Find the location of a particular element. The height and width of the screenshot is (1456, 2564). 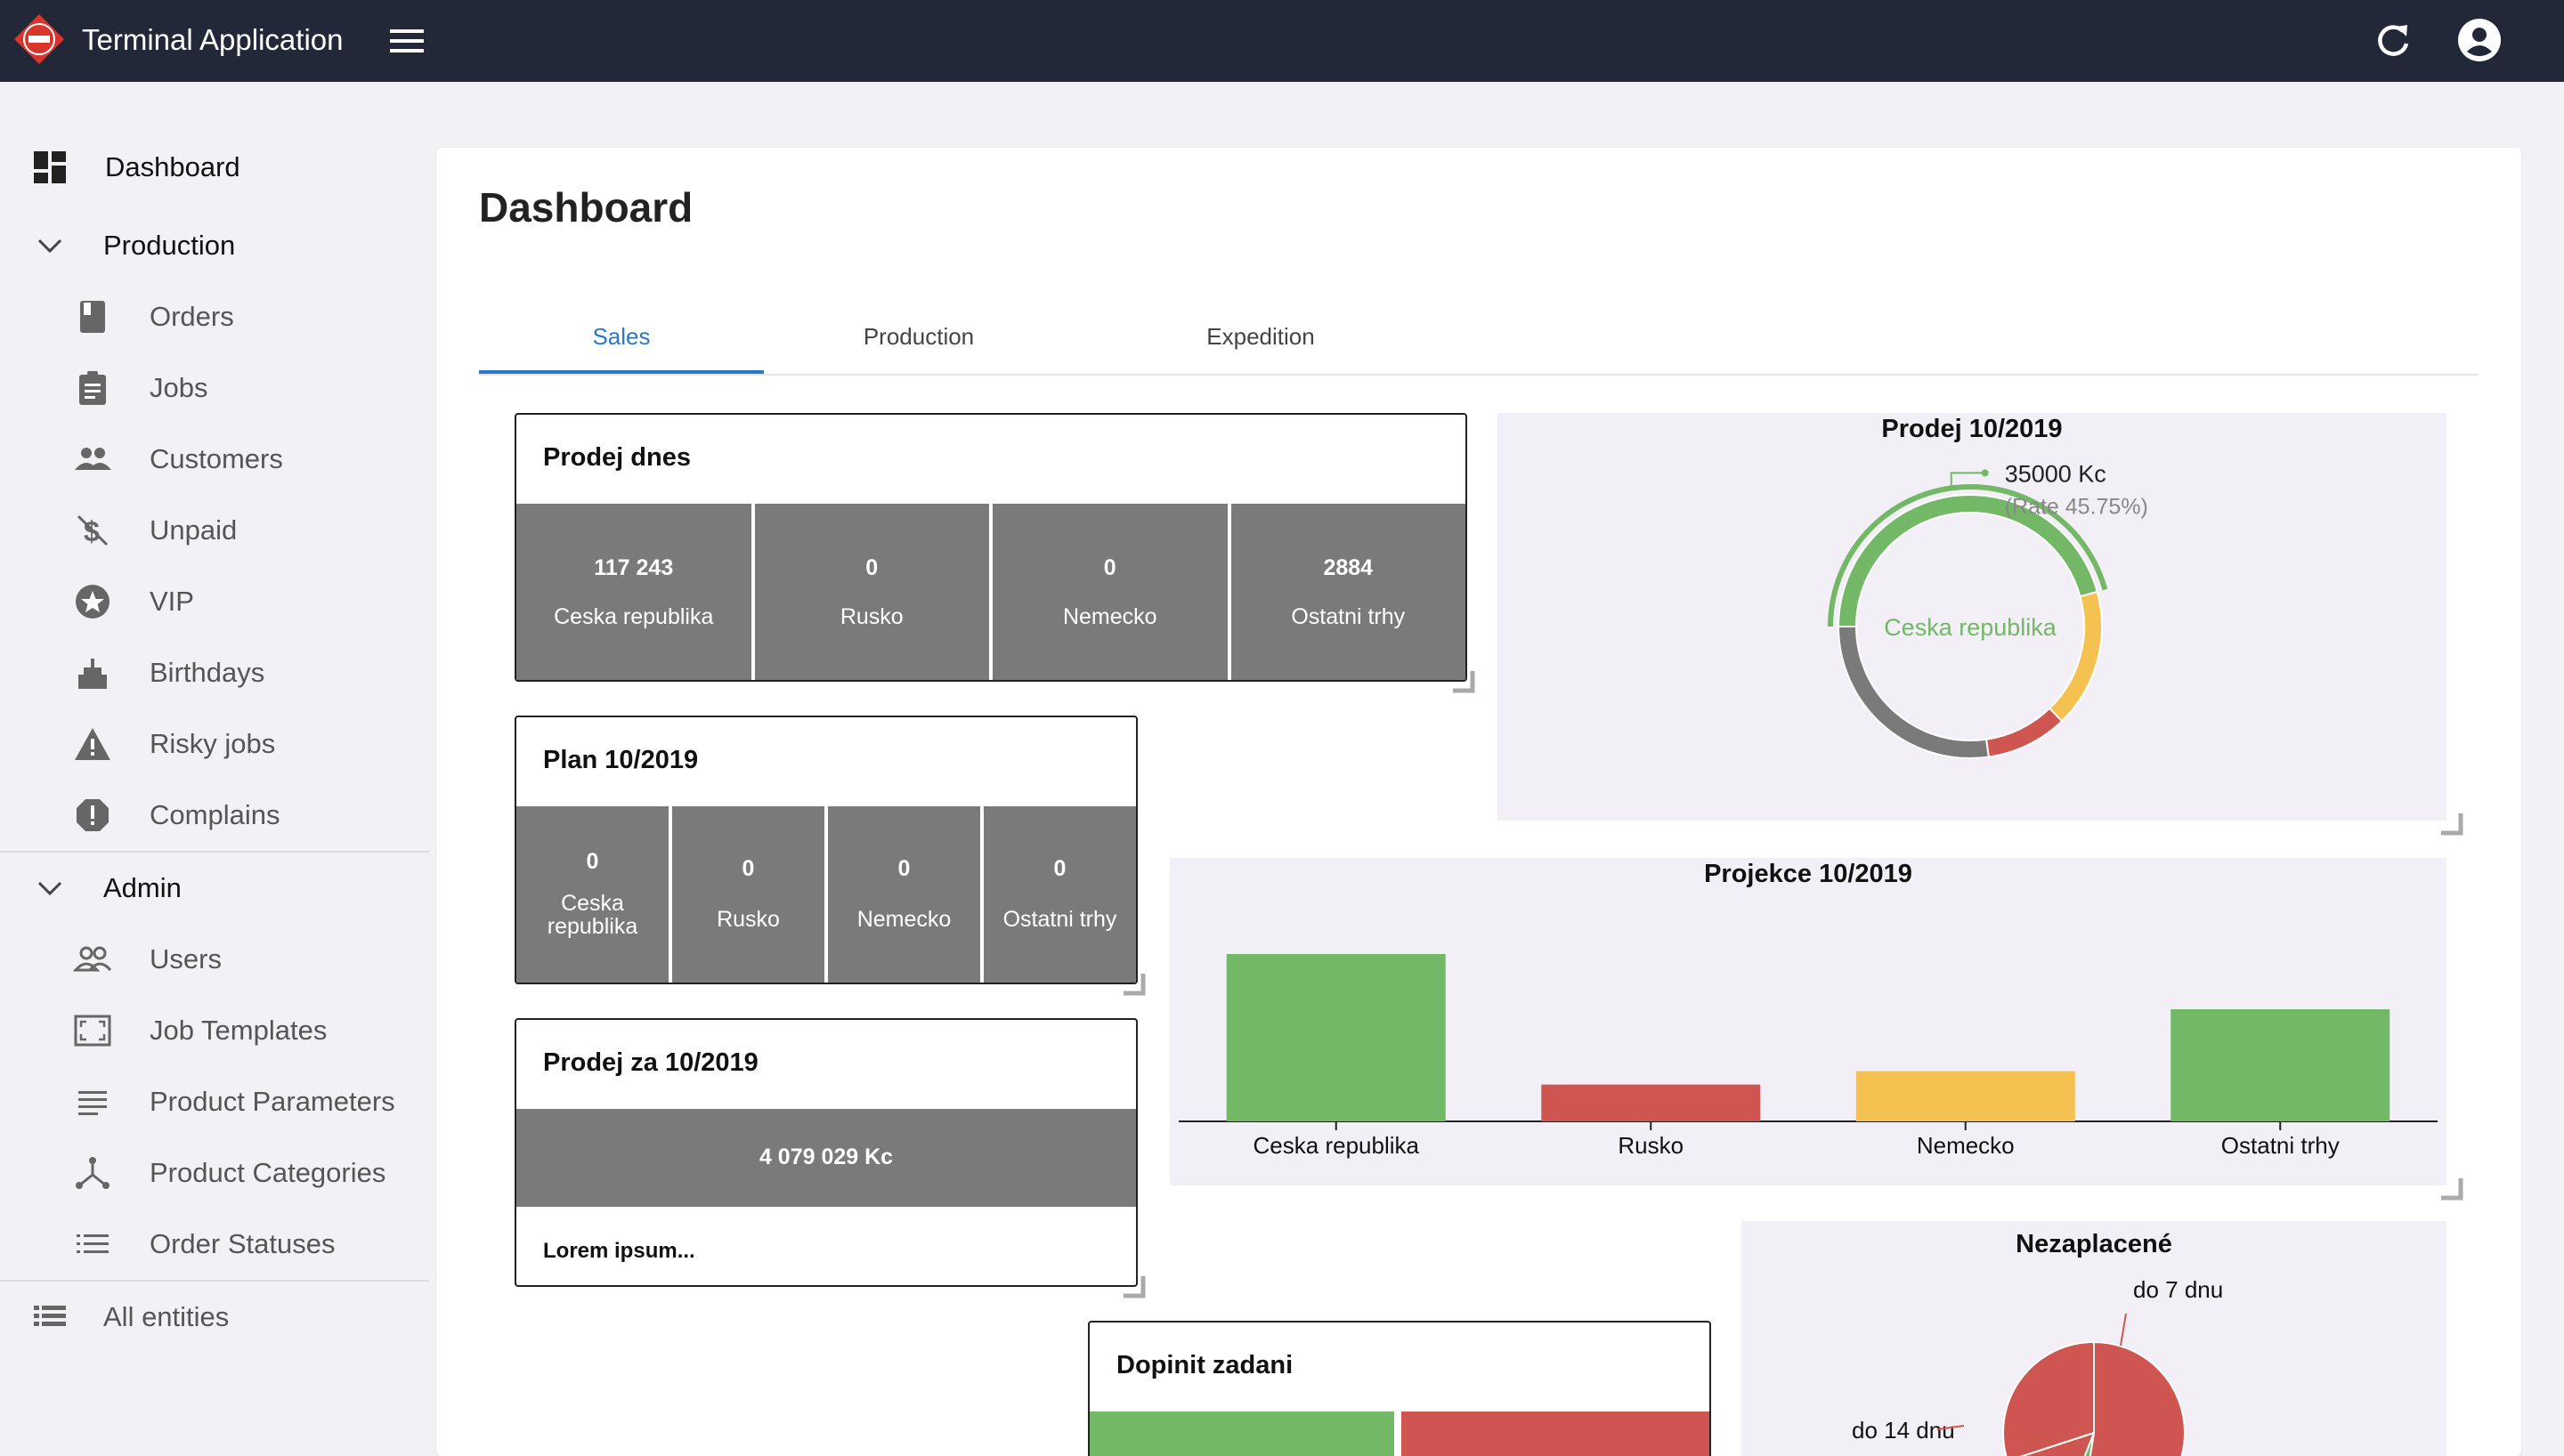

sidebar-item-risky-jobs: Risky jobs is located at coordinates (214, 744).